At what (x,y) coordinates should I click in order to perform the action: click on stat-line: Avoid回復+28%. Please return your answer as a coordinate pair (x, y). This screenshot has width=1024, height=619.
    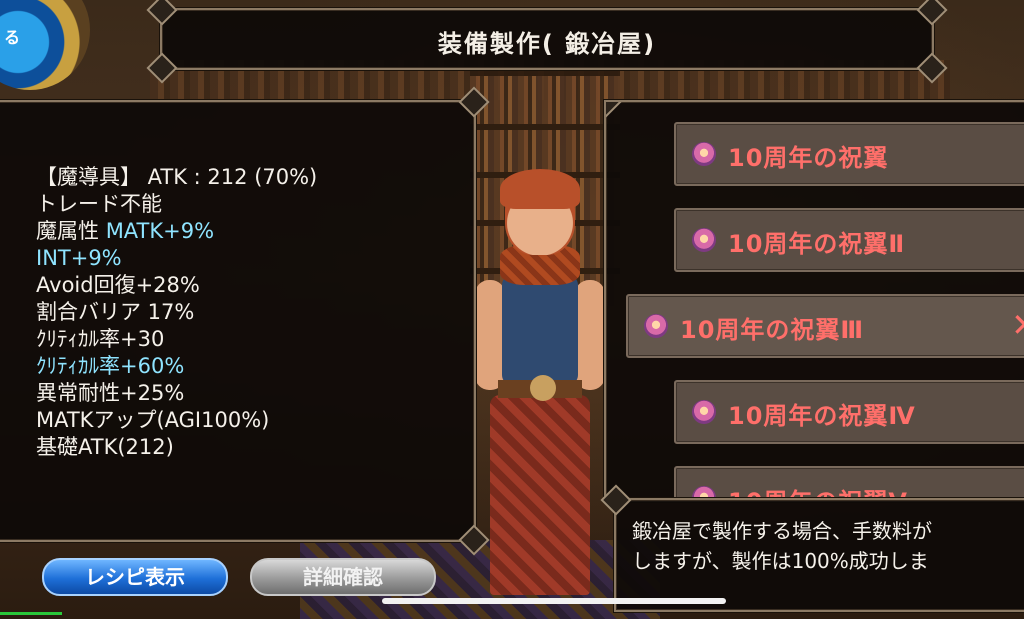
    Looking at the image, I should click on (118, 285).